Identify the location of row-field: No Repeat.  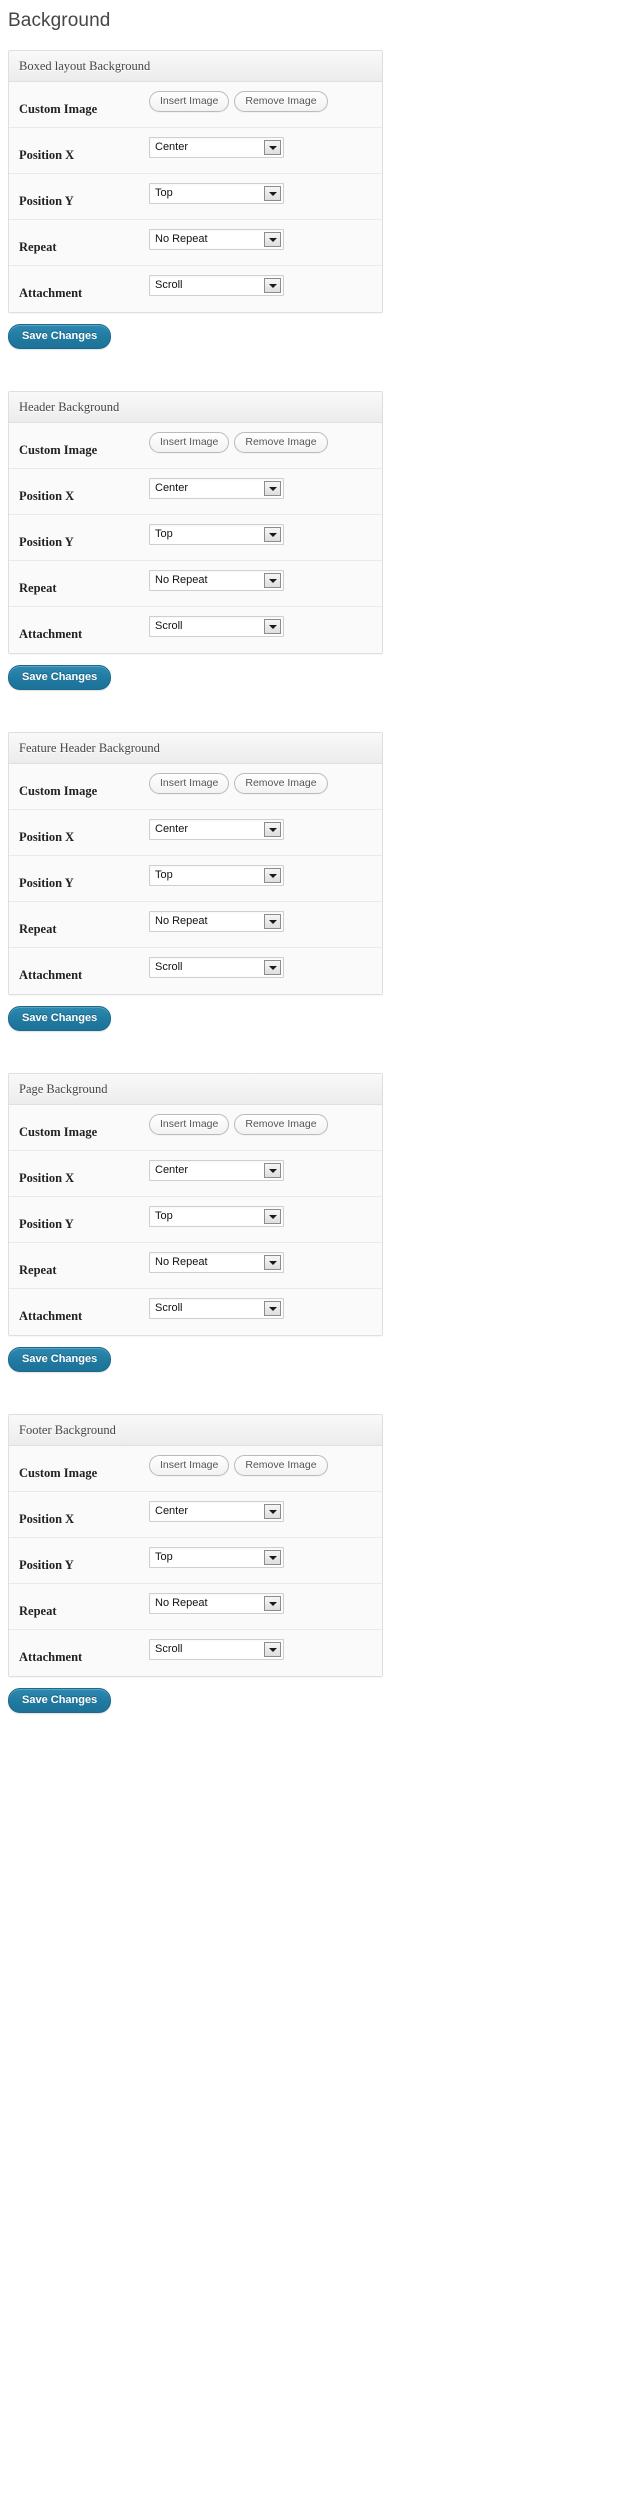
(265, 240).